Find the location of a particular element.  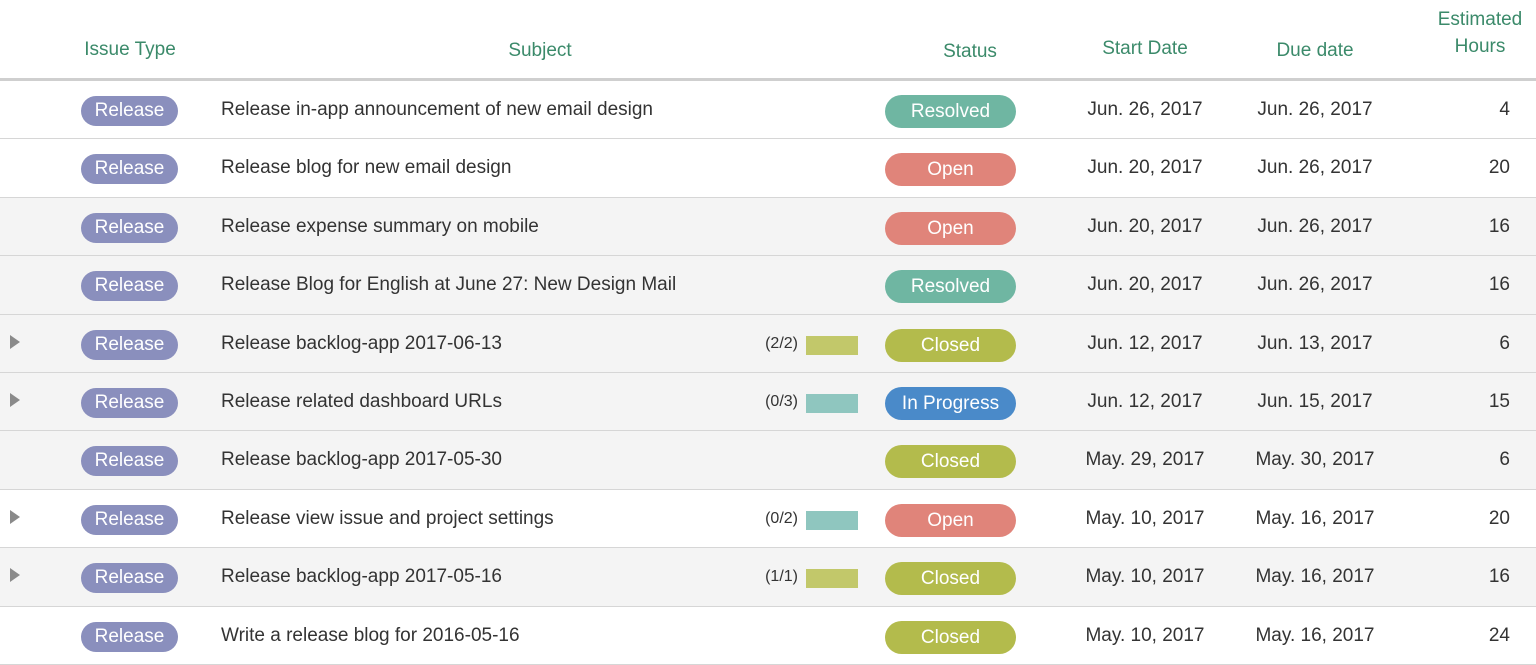

issue-subject-link: Release backlog-app 2017-05-30 is located at coordinates (361, 460).